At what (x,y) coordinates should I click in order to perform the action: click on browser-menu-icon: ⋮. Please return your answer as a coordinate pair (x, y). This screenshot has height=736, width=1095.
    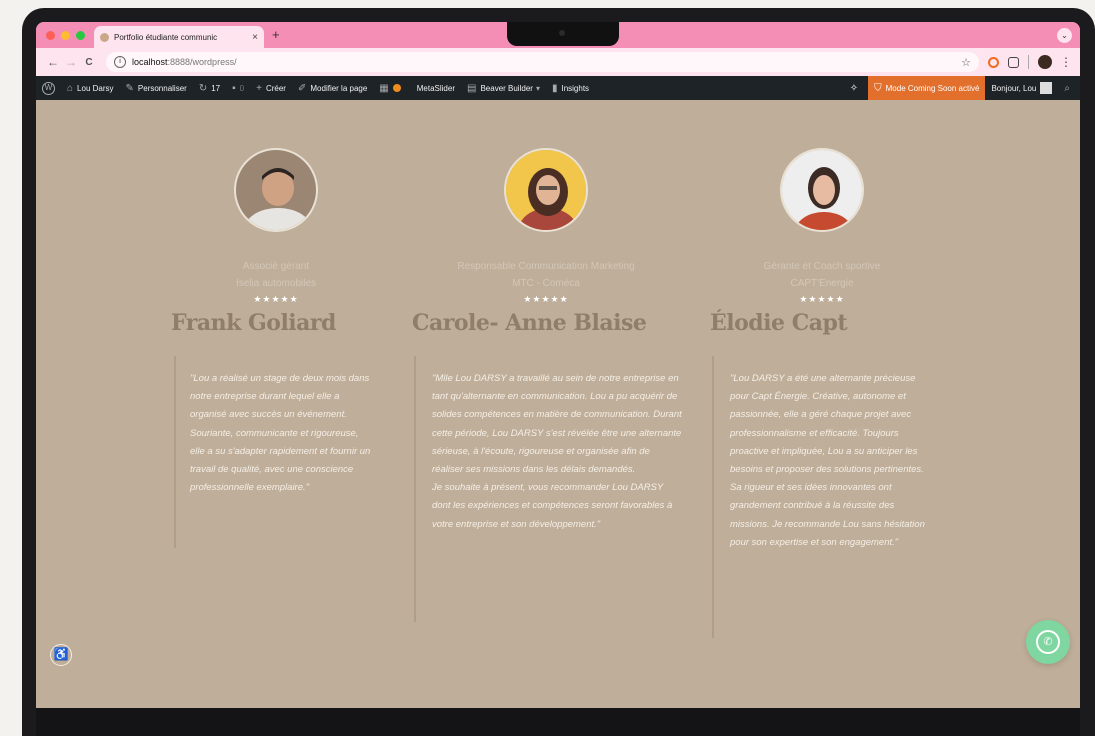
    Looking at the image, I should click on (1066, 62).